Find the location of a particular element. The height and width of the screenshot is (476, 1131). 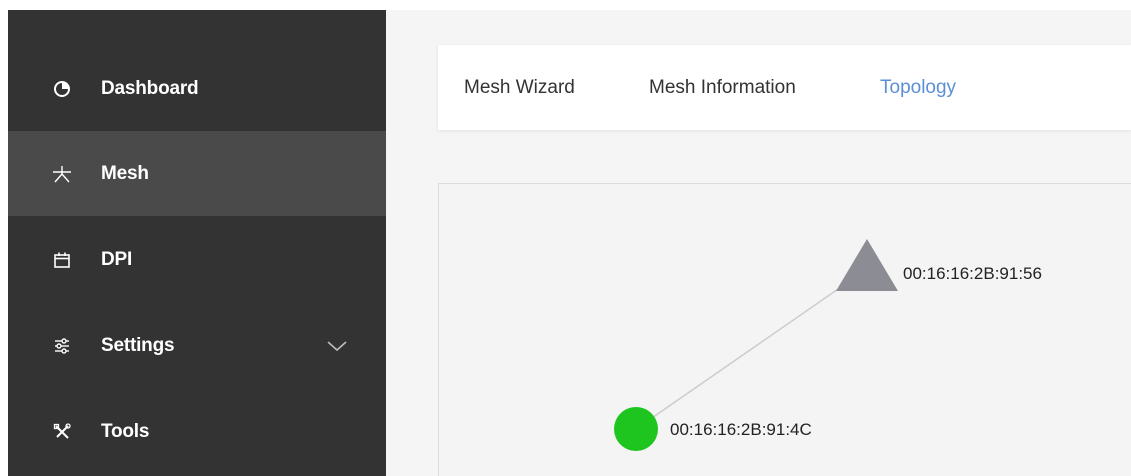

node-label-root: 00:16:16:2B:91:56 is located at coordinates (972, 273).